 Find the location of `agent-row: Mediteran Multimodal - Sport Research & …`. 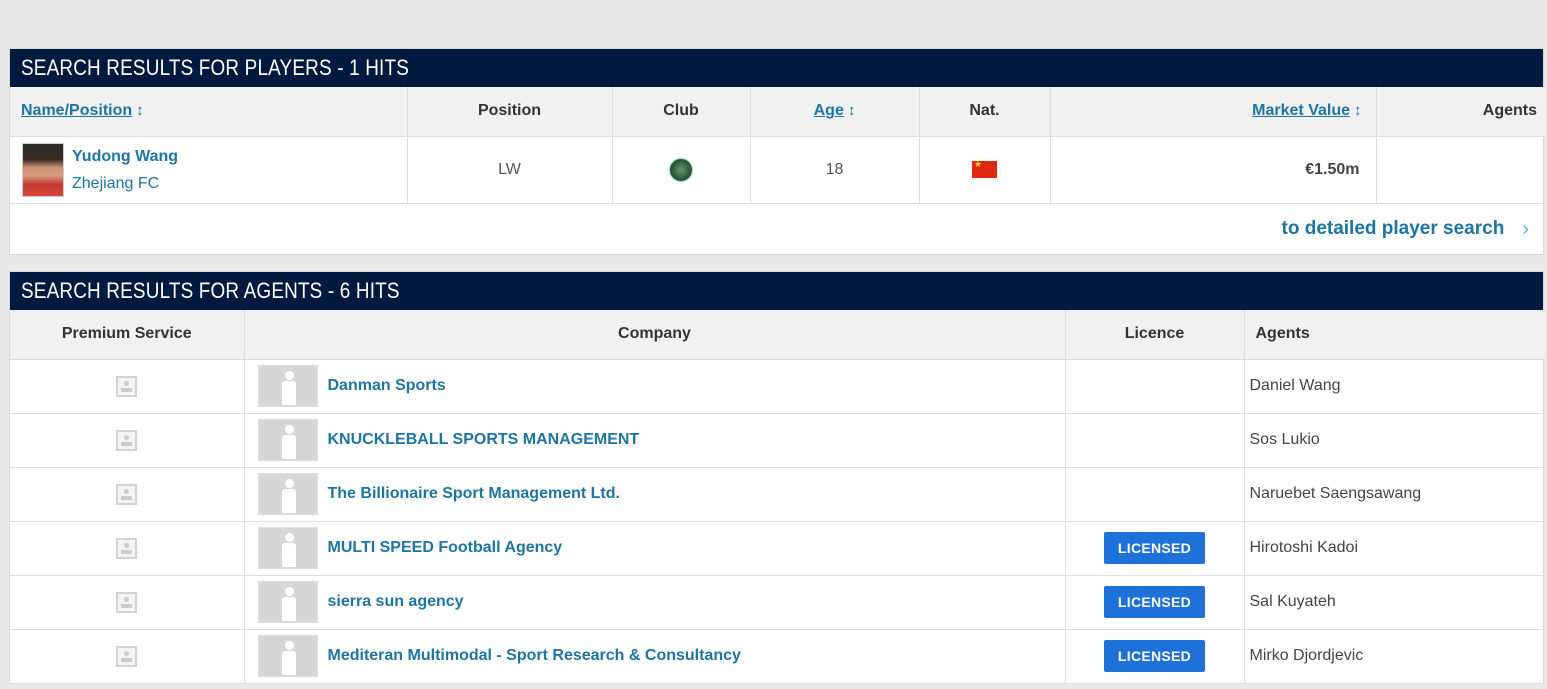

agent-row: Mediteran Multimodal - Sport Research & … is located at coordinates (777, 656).